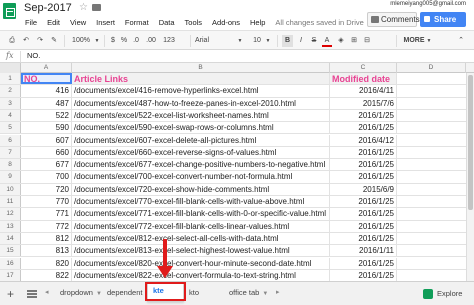 Image resolution: width=474 pixels, height=305 pixels. Describe the element at coordinates (10, 189) in the screenshot. I see `row-number: 10` at that location.